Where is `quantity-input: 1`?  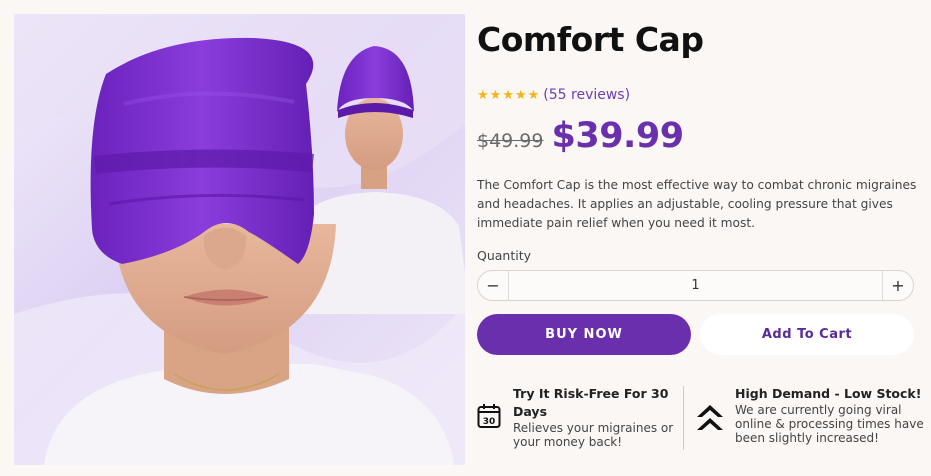 quantity-input: 1 is located at coordinates (695, 285).